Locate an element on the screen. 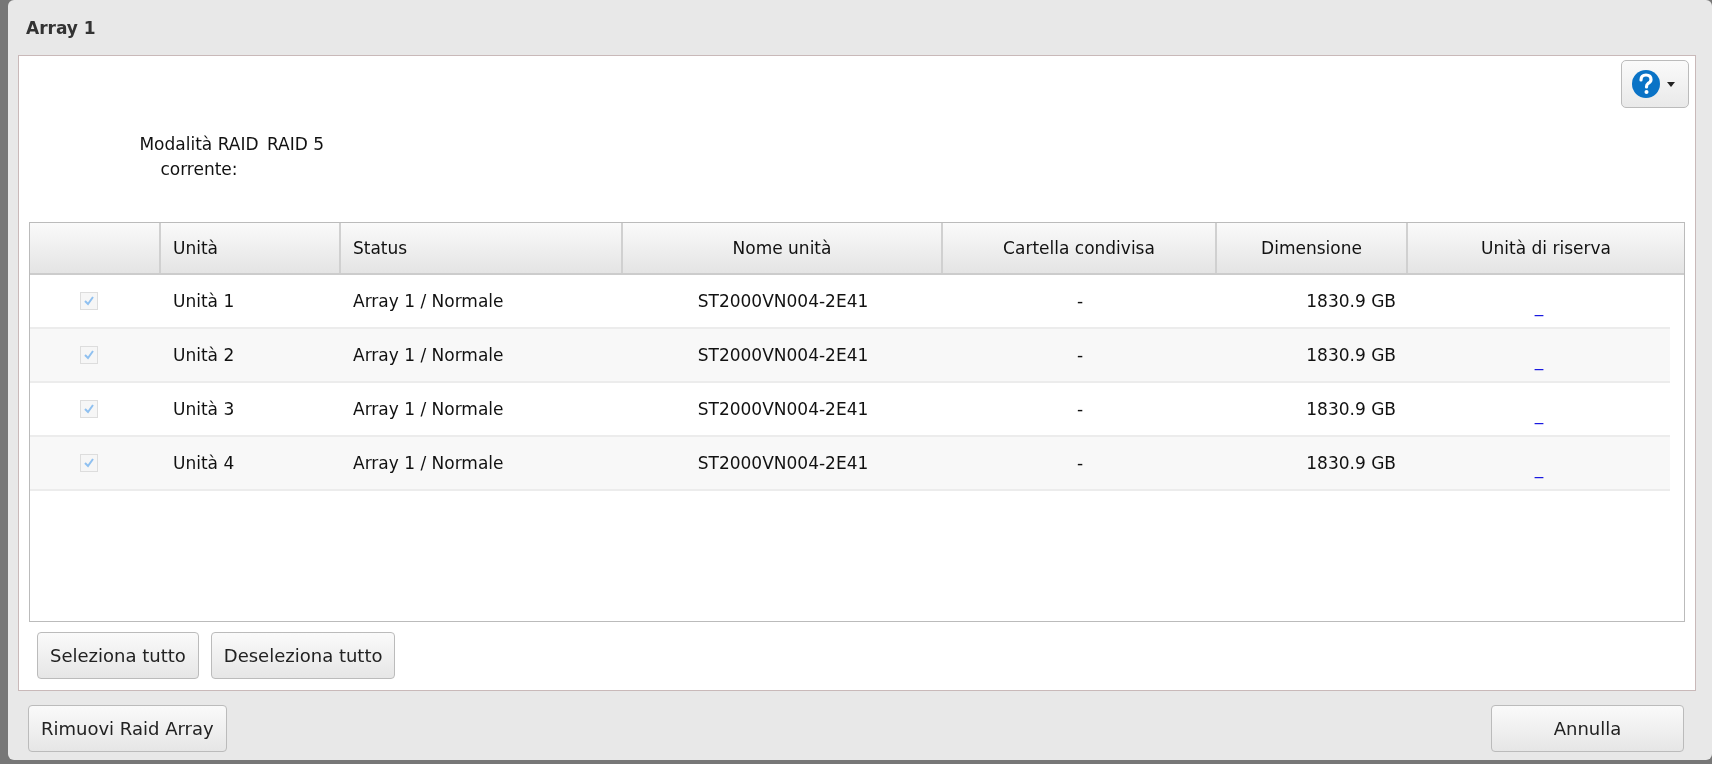 The image size is (1712, 764). column-header: Unità di riserva is located at coordinates (1546, 248).